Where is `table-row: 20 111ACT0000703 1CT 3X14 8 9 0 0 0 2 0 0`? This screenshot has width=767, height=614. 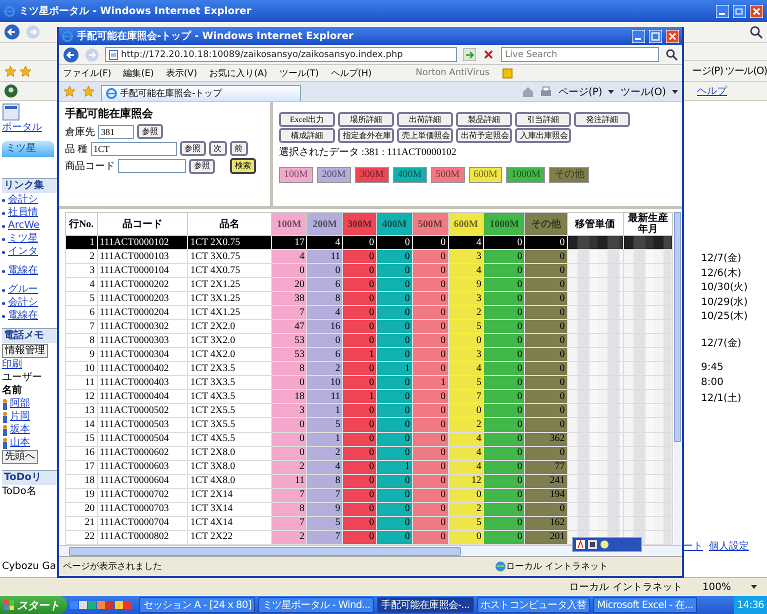 table-row: 20 111ACT0000703 1CT 3X14 8 9 0 0 0 2 0 0 is located at coordinates (369, 509).